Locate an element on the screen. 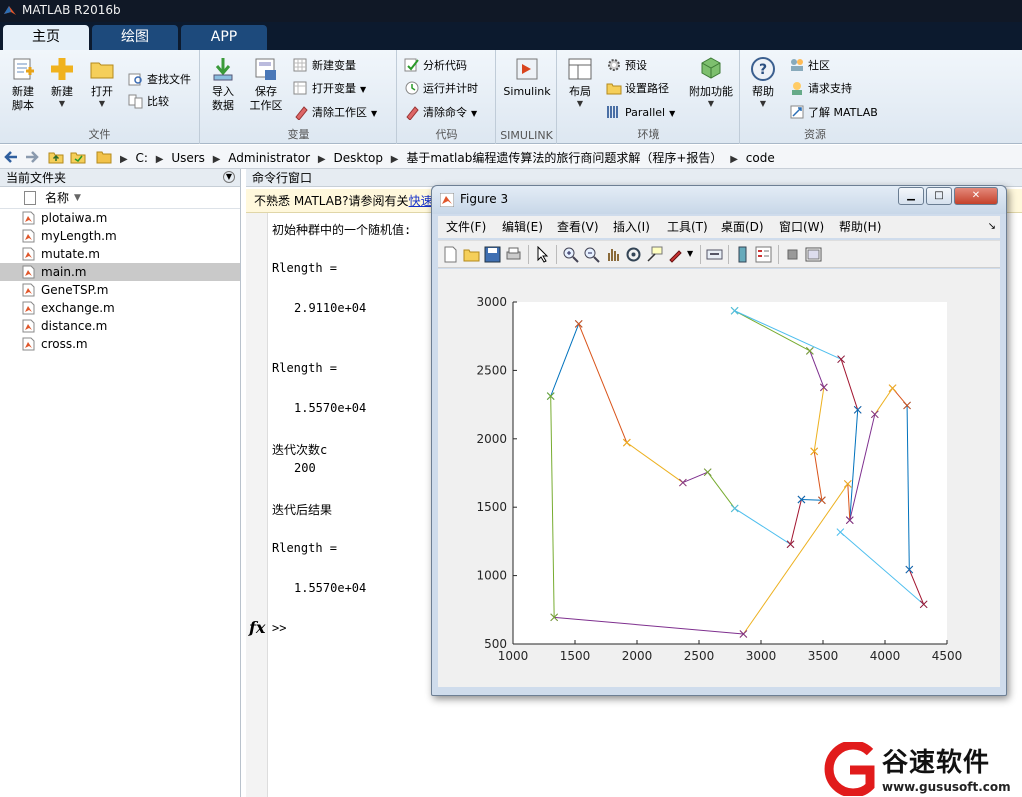  breadcrumb-item: C: is located at coordinates (142, 158).